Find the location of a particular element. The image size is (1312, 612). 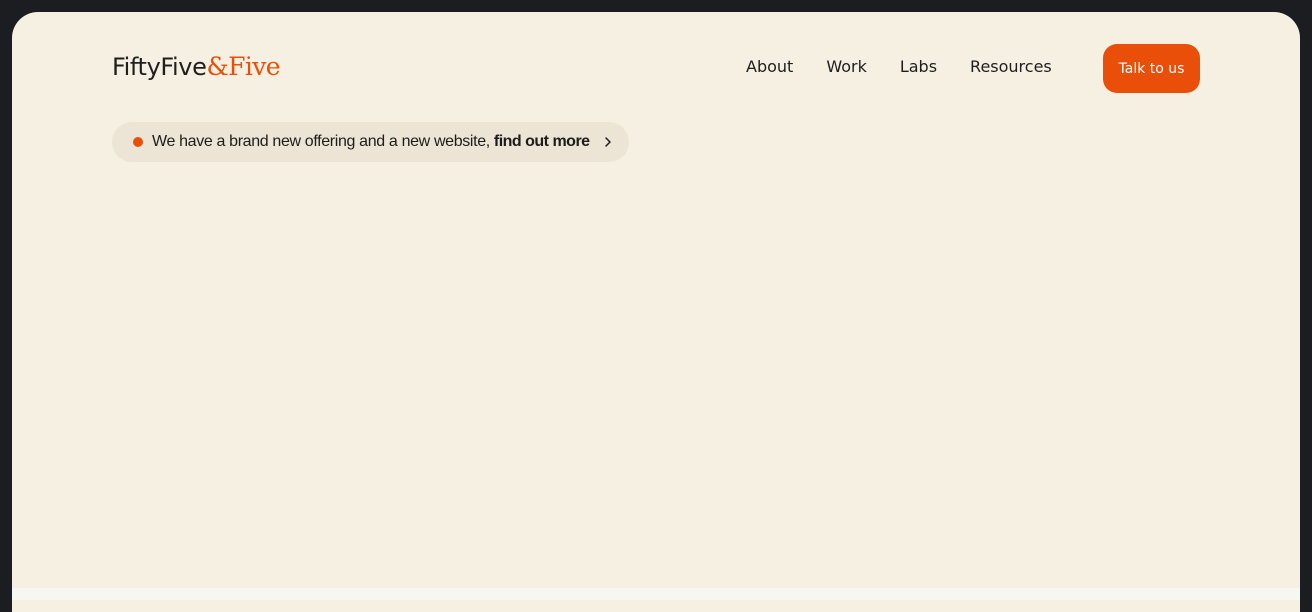

nav-resources: Resources is located at coordinates (1011, 66).